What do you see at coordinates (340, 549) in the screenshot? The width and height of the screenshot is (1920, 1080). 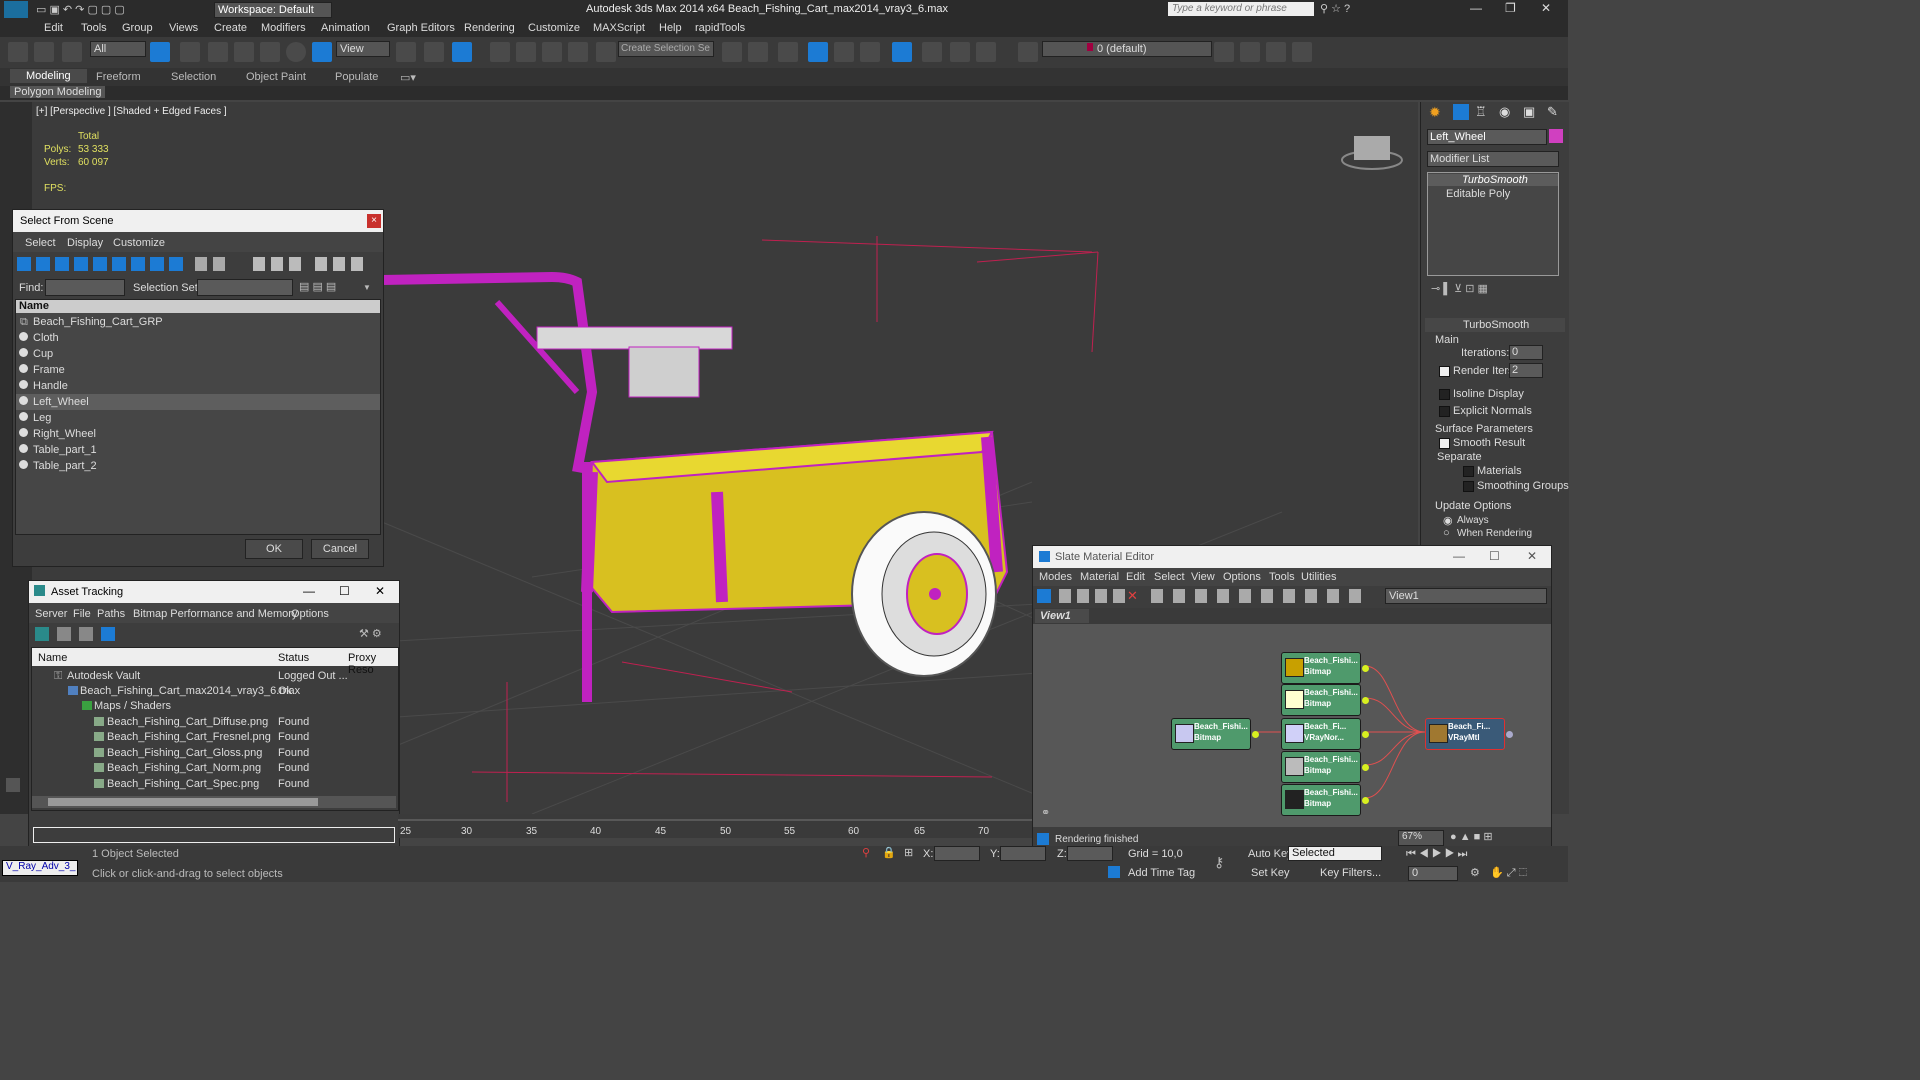 I see `cancel-button: Cancel` at bounding box center [340, 549].